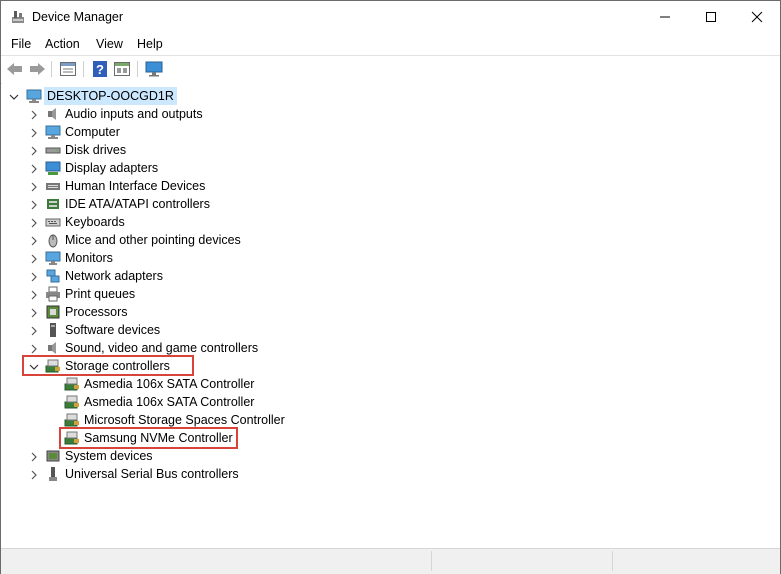  I want to click on keyboard-icon, so click(53, 222).